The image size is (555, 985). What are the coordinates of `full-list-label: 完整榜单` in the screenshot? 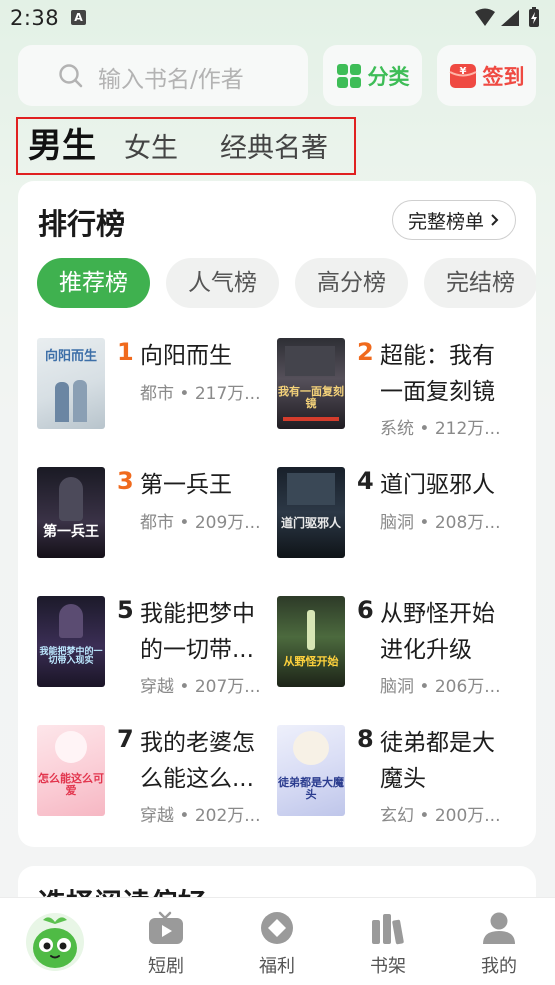 It's located at (445, 221).